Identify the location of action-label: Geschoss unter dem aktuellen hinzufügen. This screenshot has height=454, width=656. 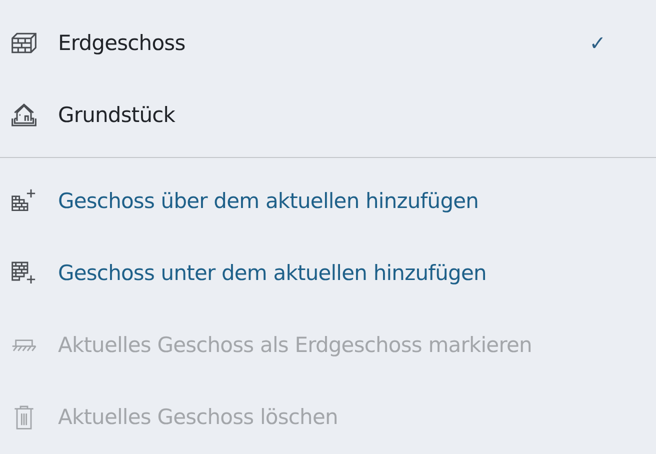
(272, 273).